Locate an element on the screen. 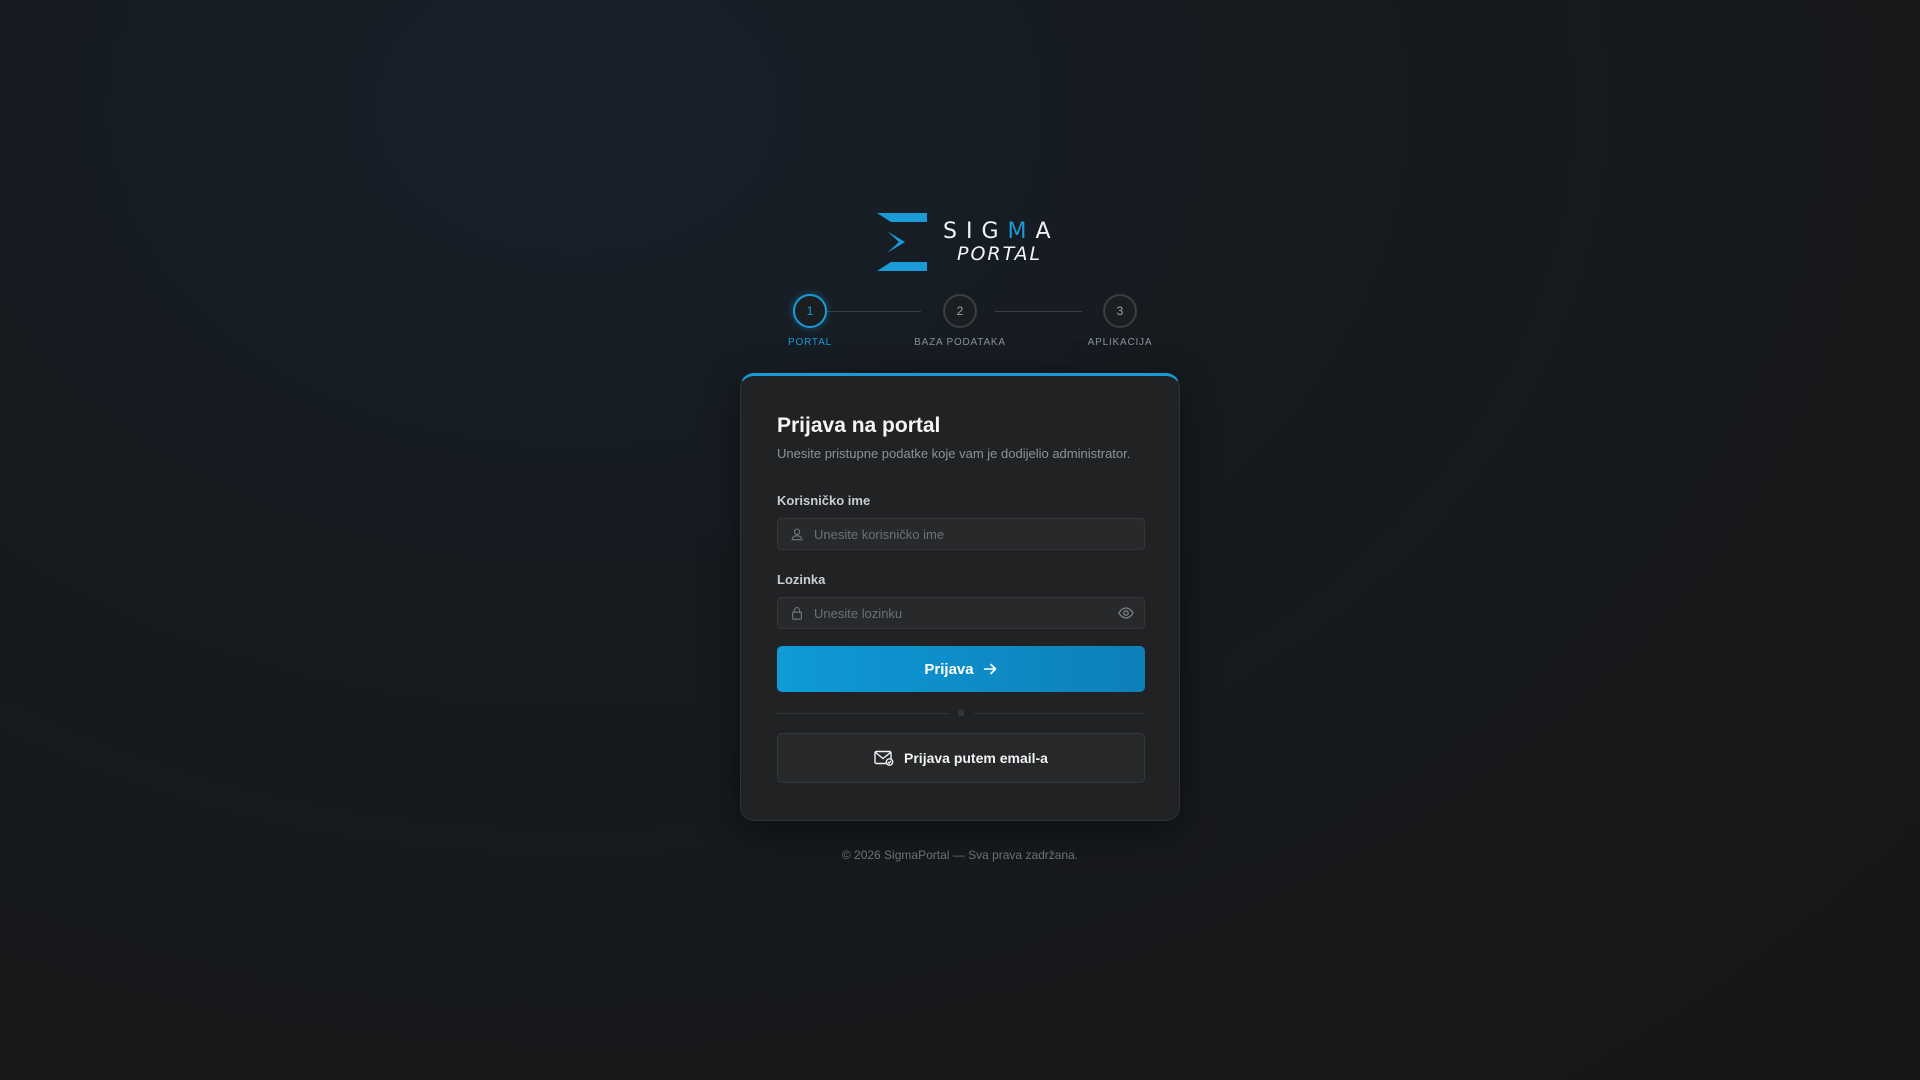 The image size is (1920, 1080). password-label: Lozinka is located at coordinates (801, 579).